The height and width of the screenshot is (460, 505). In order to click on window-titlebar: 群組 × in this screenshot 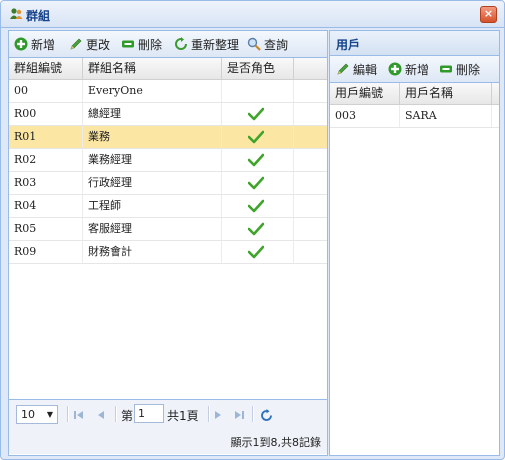, I will do `click(252, 14)`.